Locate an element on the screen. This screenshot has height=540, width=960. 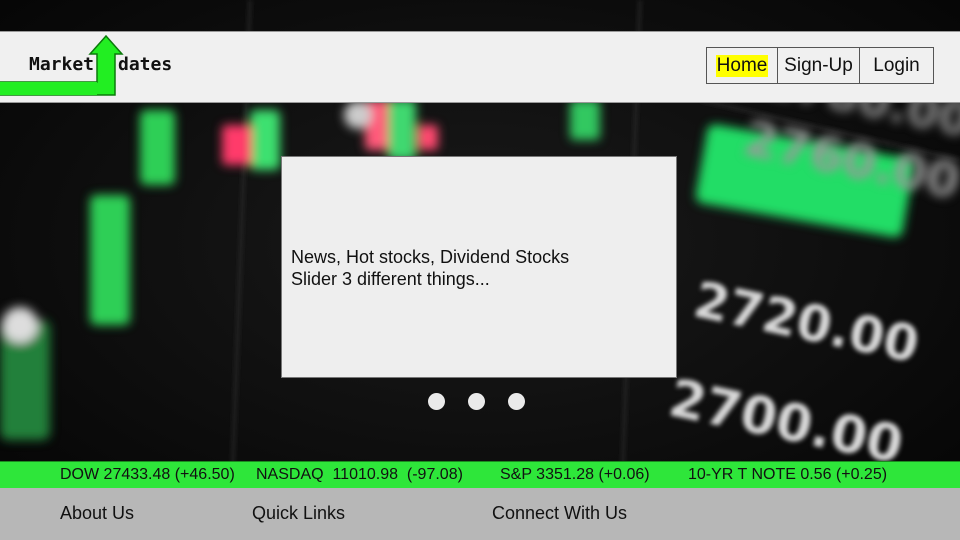
logo-text-market: Market is located at coordinates (62, 64).